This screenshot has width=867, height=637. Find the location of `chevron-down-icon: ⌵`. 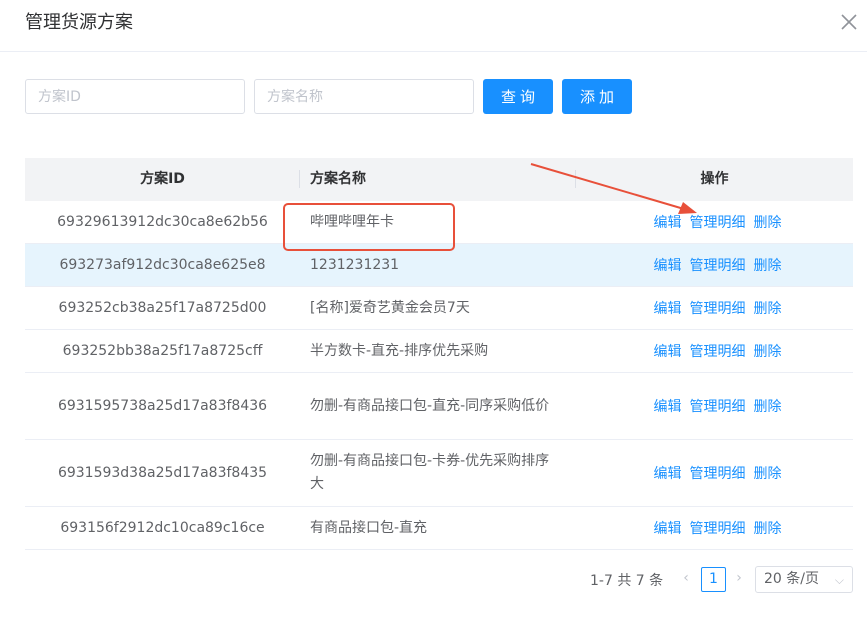

chevron-down-icon: ⌵ is located at coordinates (839, 580).